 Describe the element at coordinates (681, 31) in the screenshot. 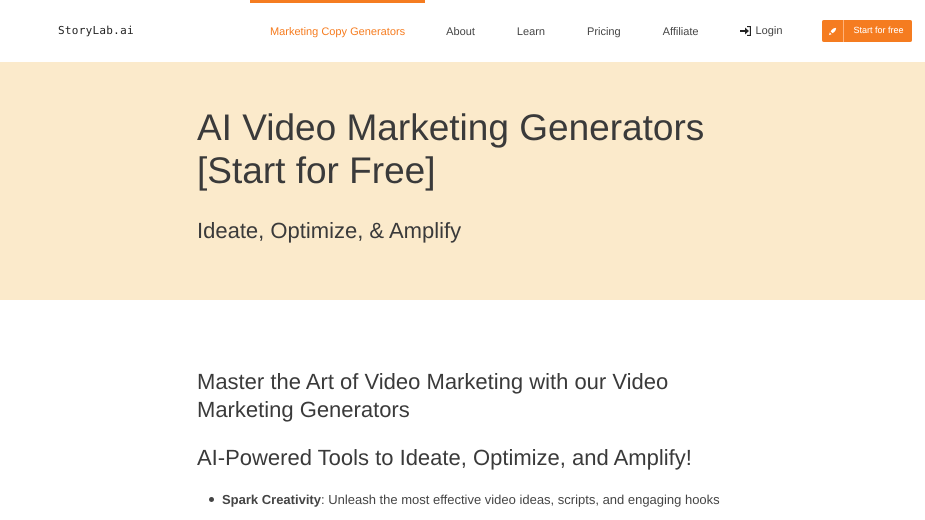

I see `nav-link: Affiliate` at that location.